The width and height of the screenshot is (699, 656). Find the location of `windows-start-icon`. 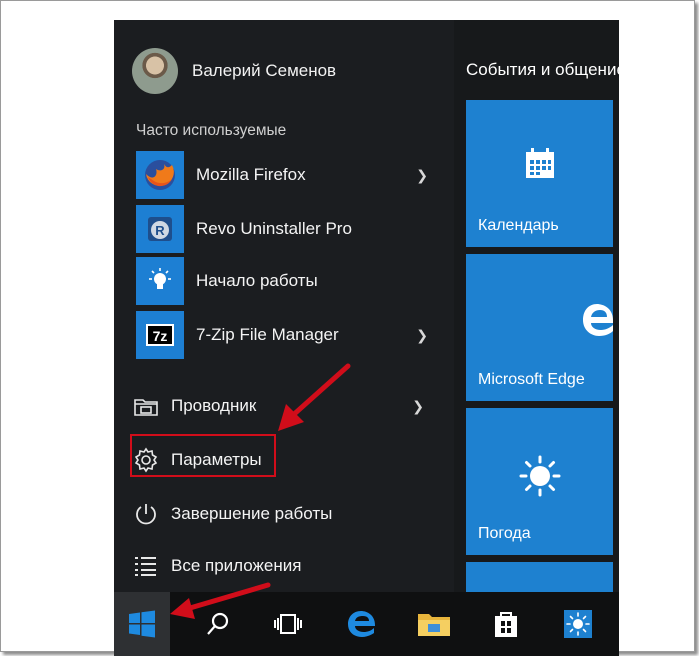

windows-start-icon is located at coordinates (142, 624).